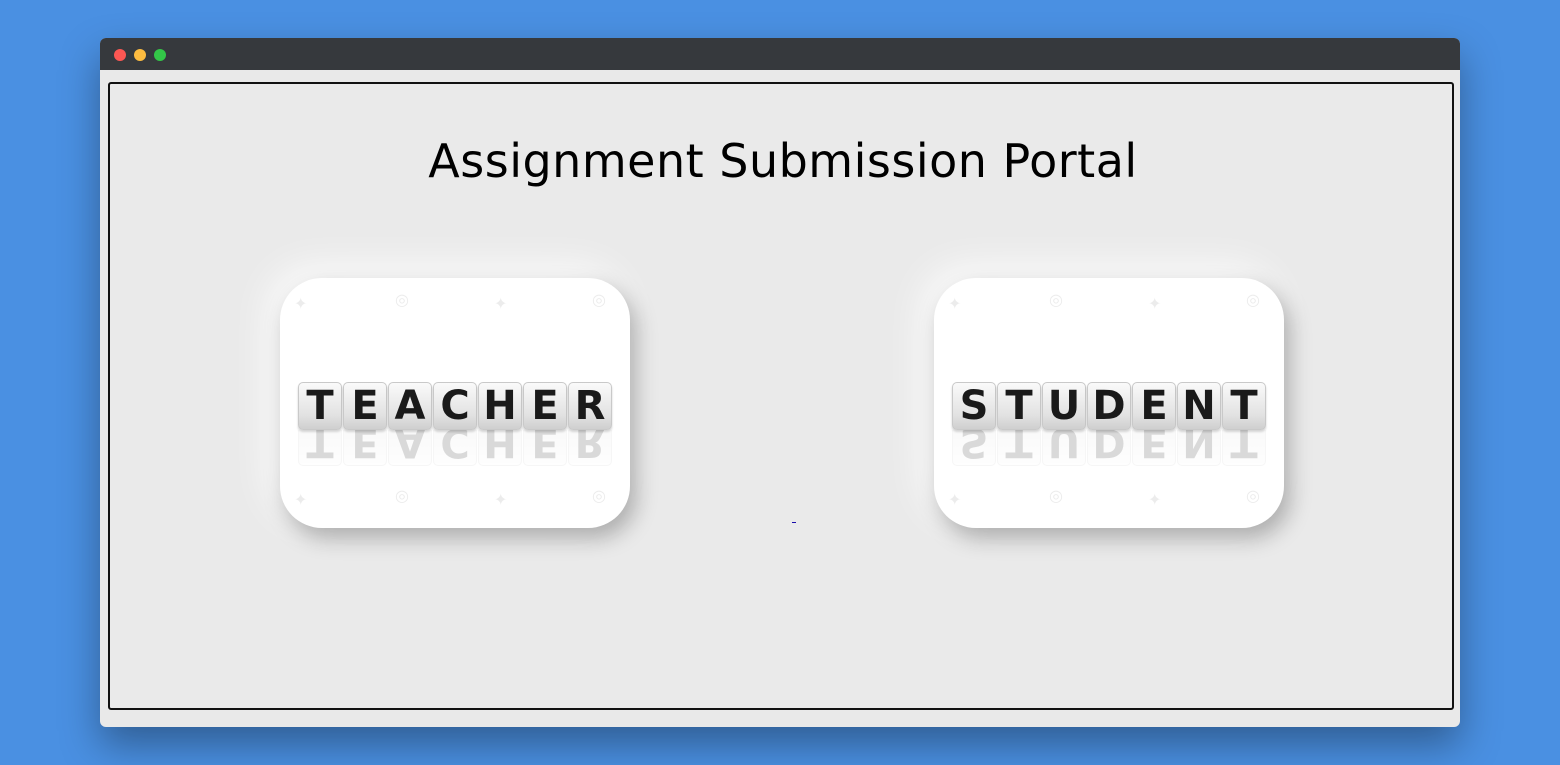 This screenshot has width=1560, height=765. What do you see at coordinates (1109, 448) in the screenshot?
I see `tile-reflection: S T U D E N T` at bounding box center [1109, 448].